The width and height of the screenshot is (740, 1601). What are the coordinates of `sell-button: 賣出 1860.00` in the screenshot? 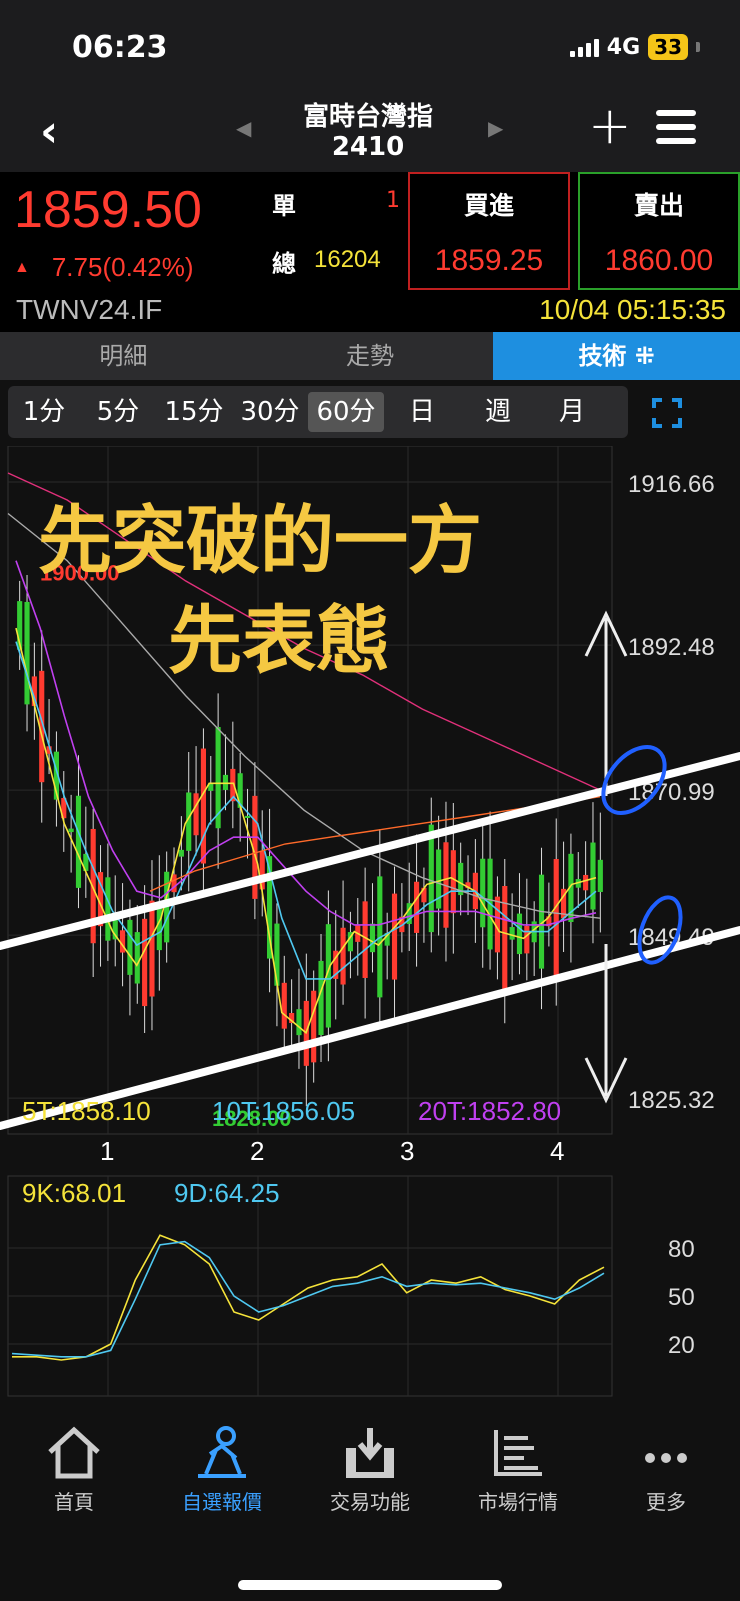 It's located at (659, 231).